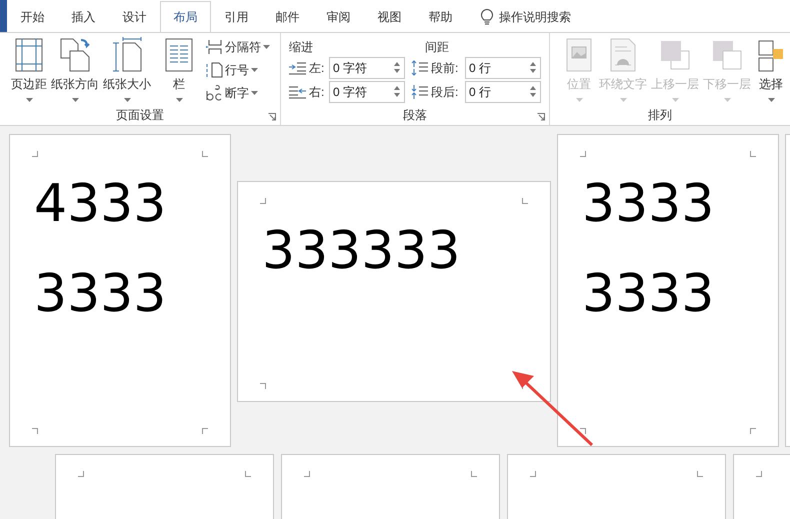  Describe the element at coordinates (415, 115) in the screenshot. I see `group-label: 段落` at that location.